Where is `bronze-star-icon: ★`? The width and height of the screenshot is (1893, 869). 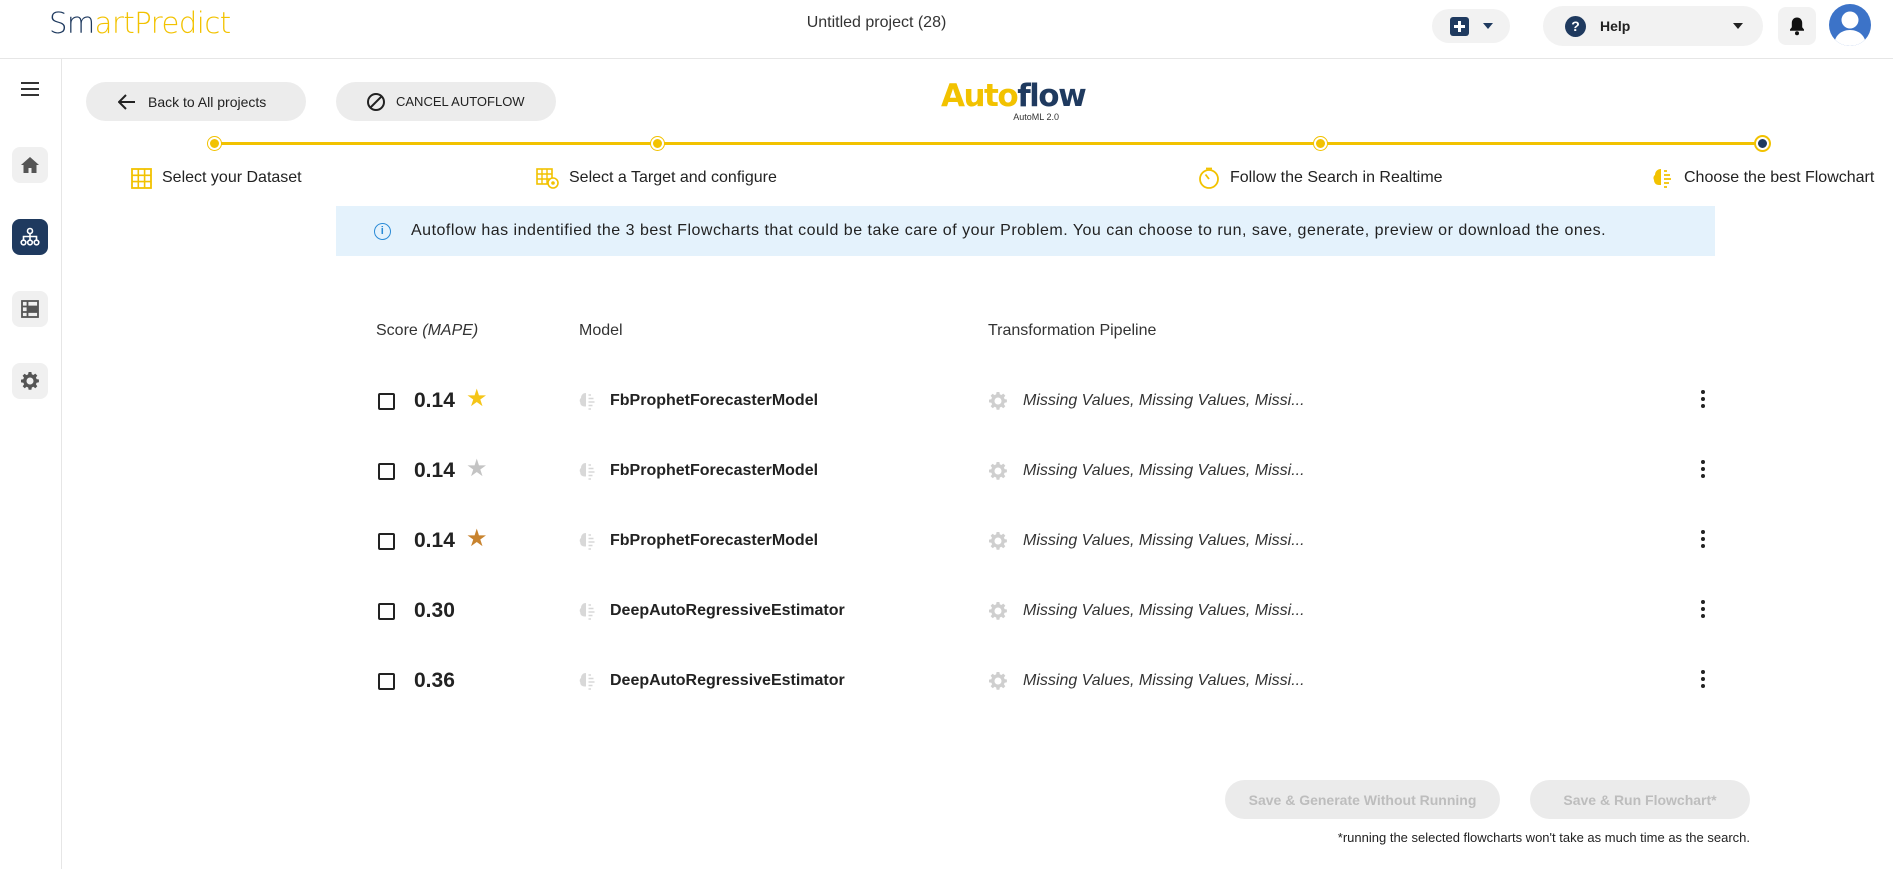 bronze-star-icon: ★ is located at coordinates (477, 538).